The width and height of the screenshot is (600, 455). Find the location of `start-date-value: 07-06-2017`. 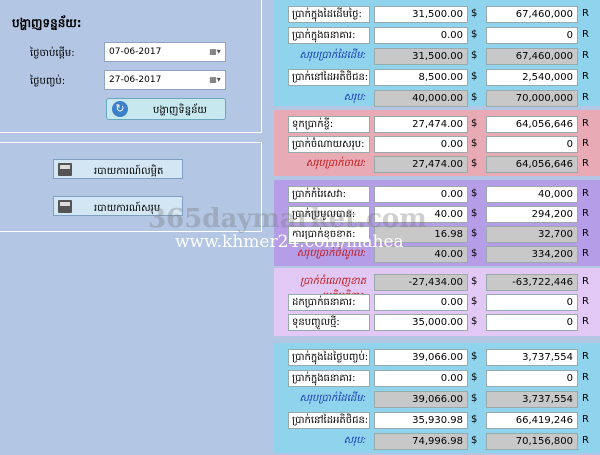

start-date-value: 07-06-2017 is located at coordinates (135, 52).